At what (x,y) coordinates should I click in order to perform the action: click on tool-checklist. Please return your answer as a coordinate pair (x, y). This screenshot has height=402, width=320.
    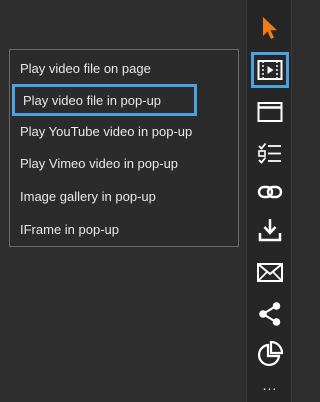
    Looking at the image, I should click on (270, 154).